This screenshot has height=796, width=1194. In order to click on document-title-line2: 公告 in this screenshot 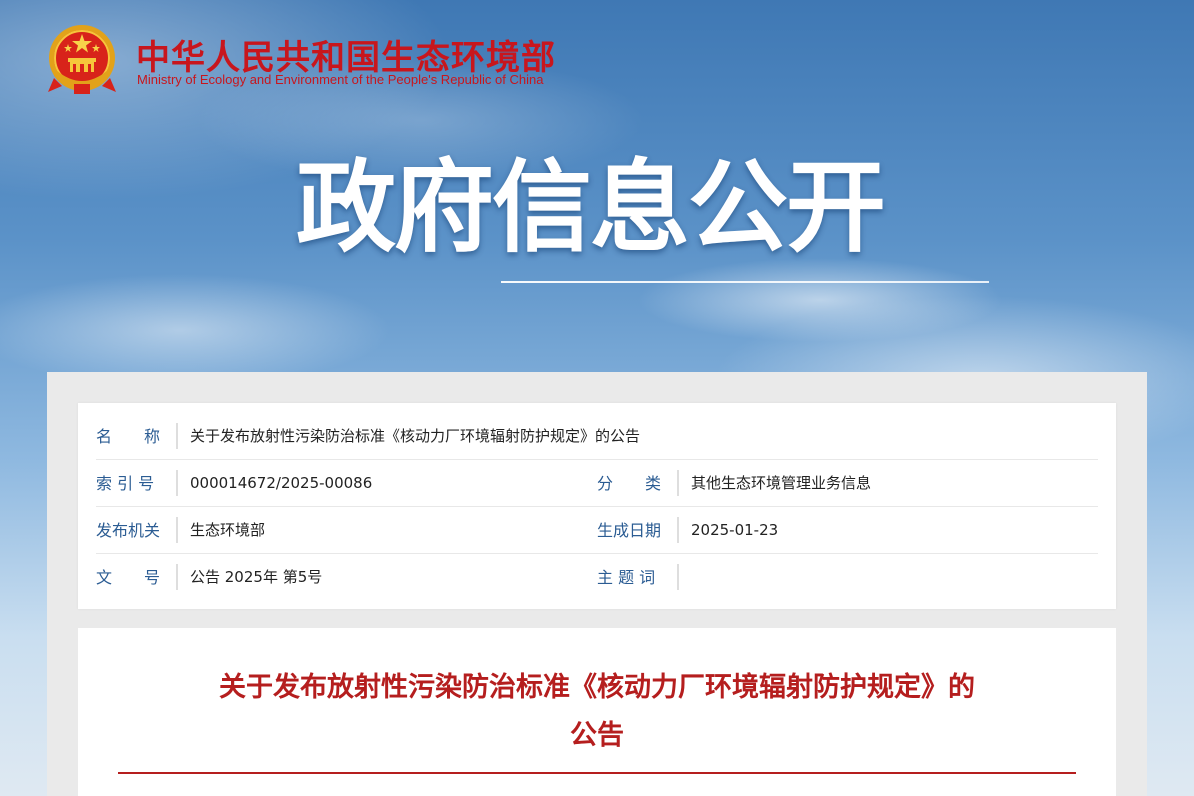, I will do `click(597, 735)`.